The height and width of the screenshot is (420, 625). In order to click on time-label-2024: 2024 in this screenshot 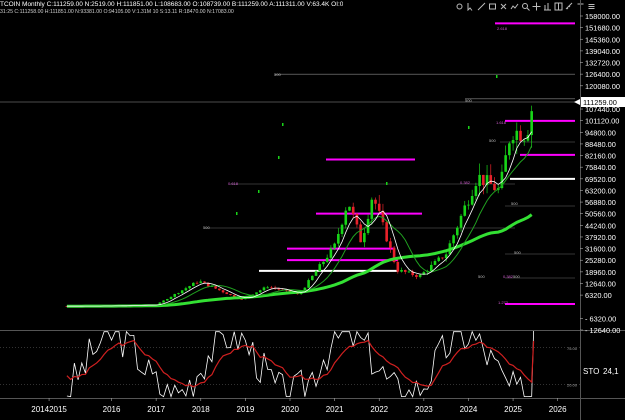, I will do `click(469, 409)`.